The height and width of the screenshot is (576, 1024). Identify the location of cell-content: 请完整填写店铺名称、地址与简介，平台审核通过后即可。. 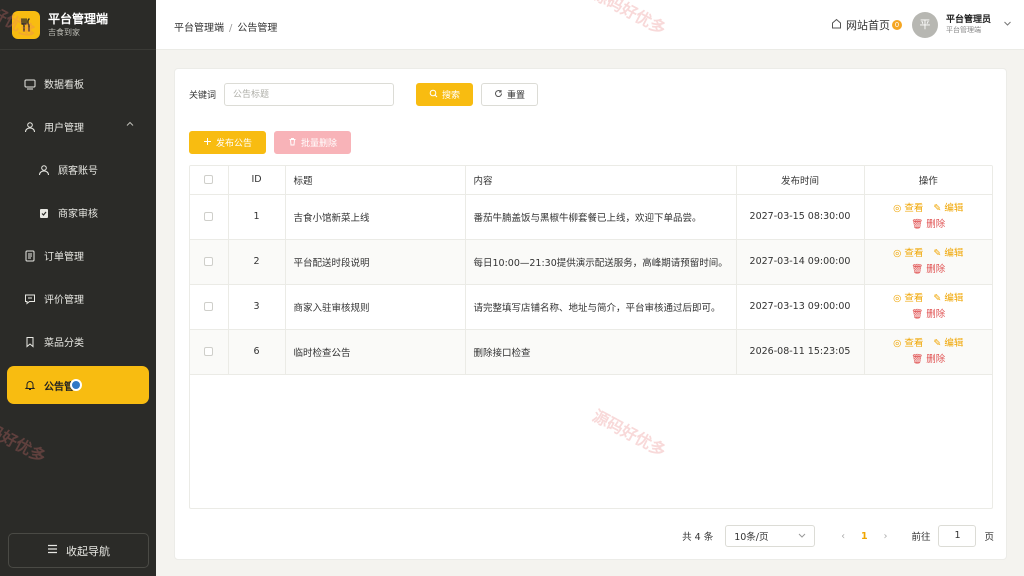
(601, 307).